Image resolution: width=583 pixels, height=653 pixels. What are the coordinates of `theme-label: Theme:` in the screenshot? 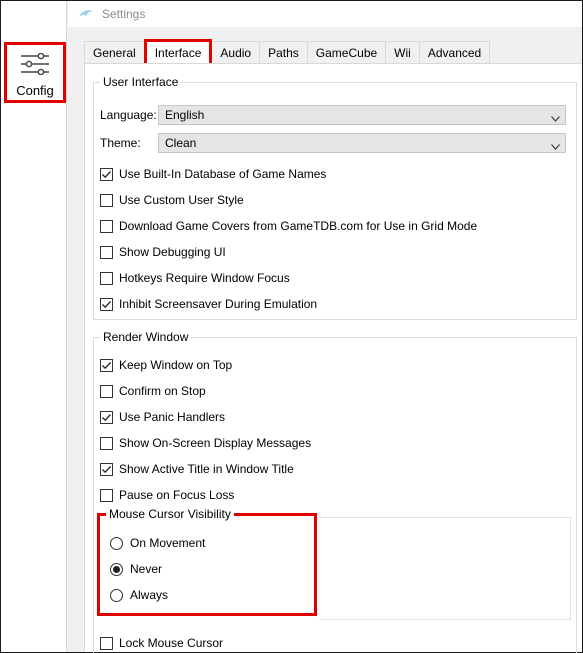 It's located at (120, 143).